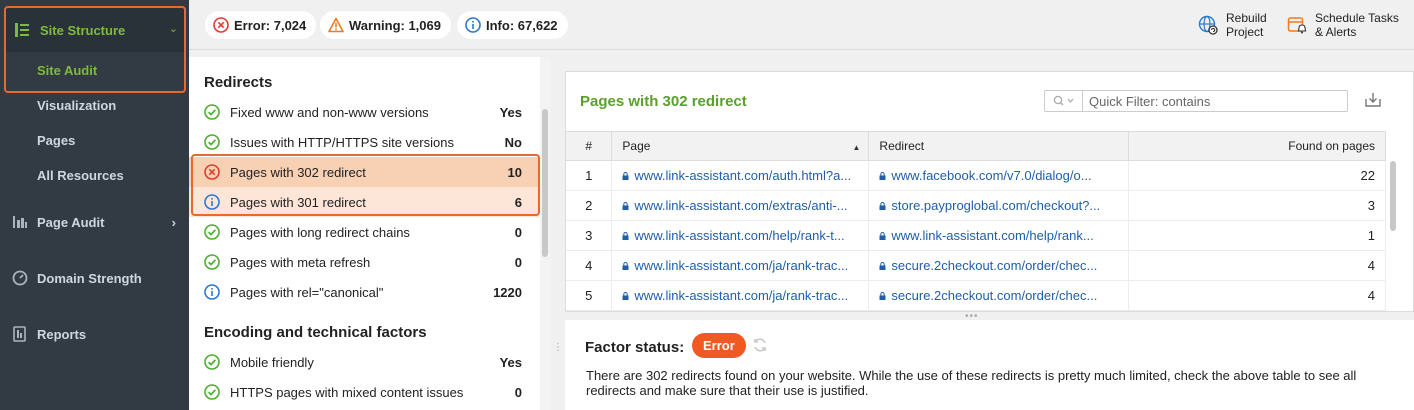 The width and height of the screenshot is (1414, 410). What do you see at coordinates (1245, 32) in the screenshot?
I see `rebuild-label-line2: Project` at bounding box center [1245, 32].